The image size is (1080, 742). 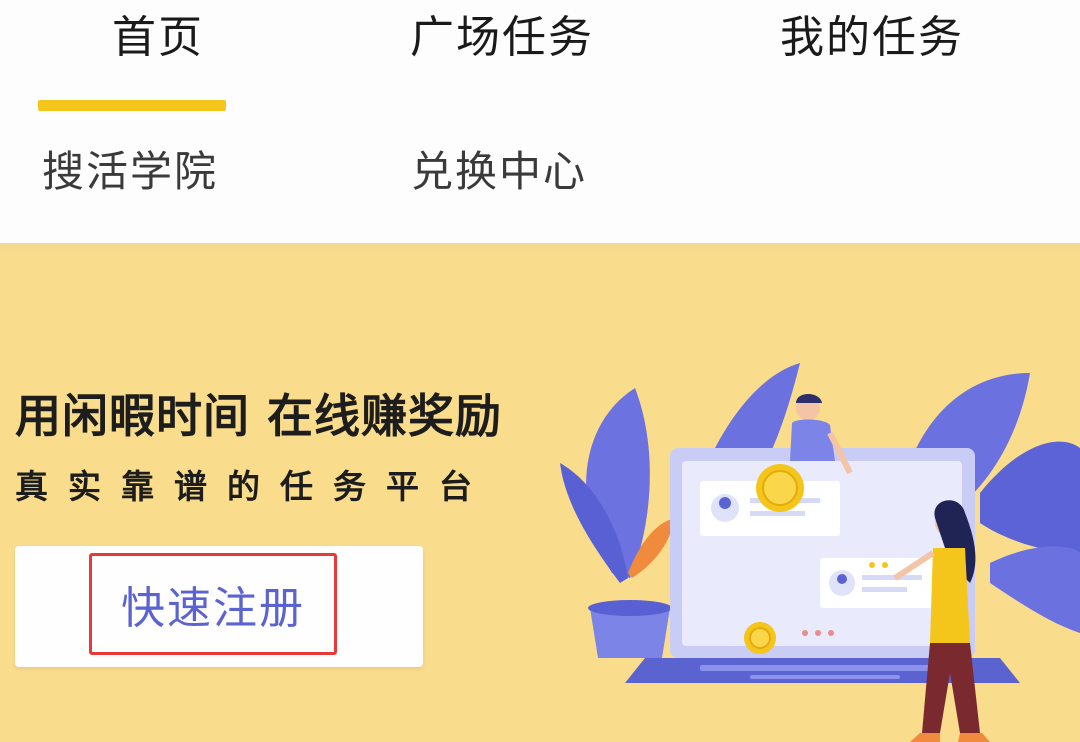 What do you see at coordinates (132, 105) in the screenshot?
I see `active-tab-indicator` at bounding box center [132, 105].